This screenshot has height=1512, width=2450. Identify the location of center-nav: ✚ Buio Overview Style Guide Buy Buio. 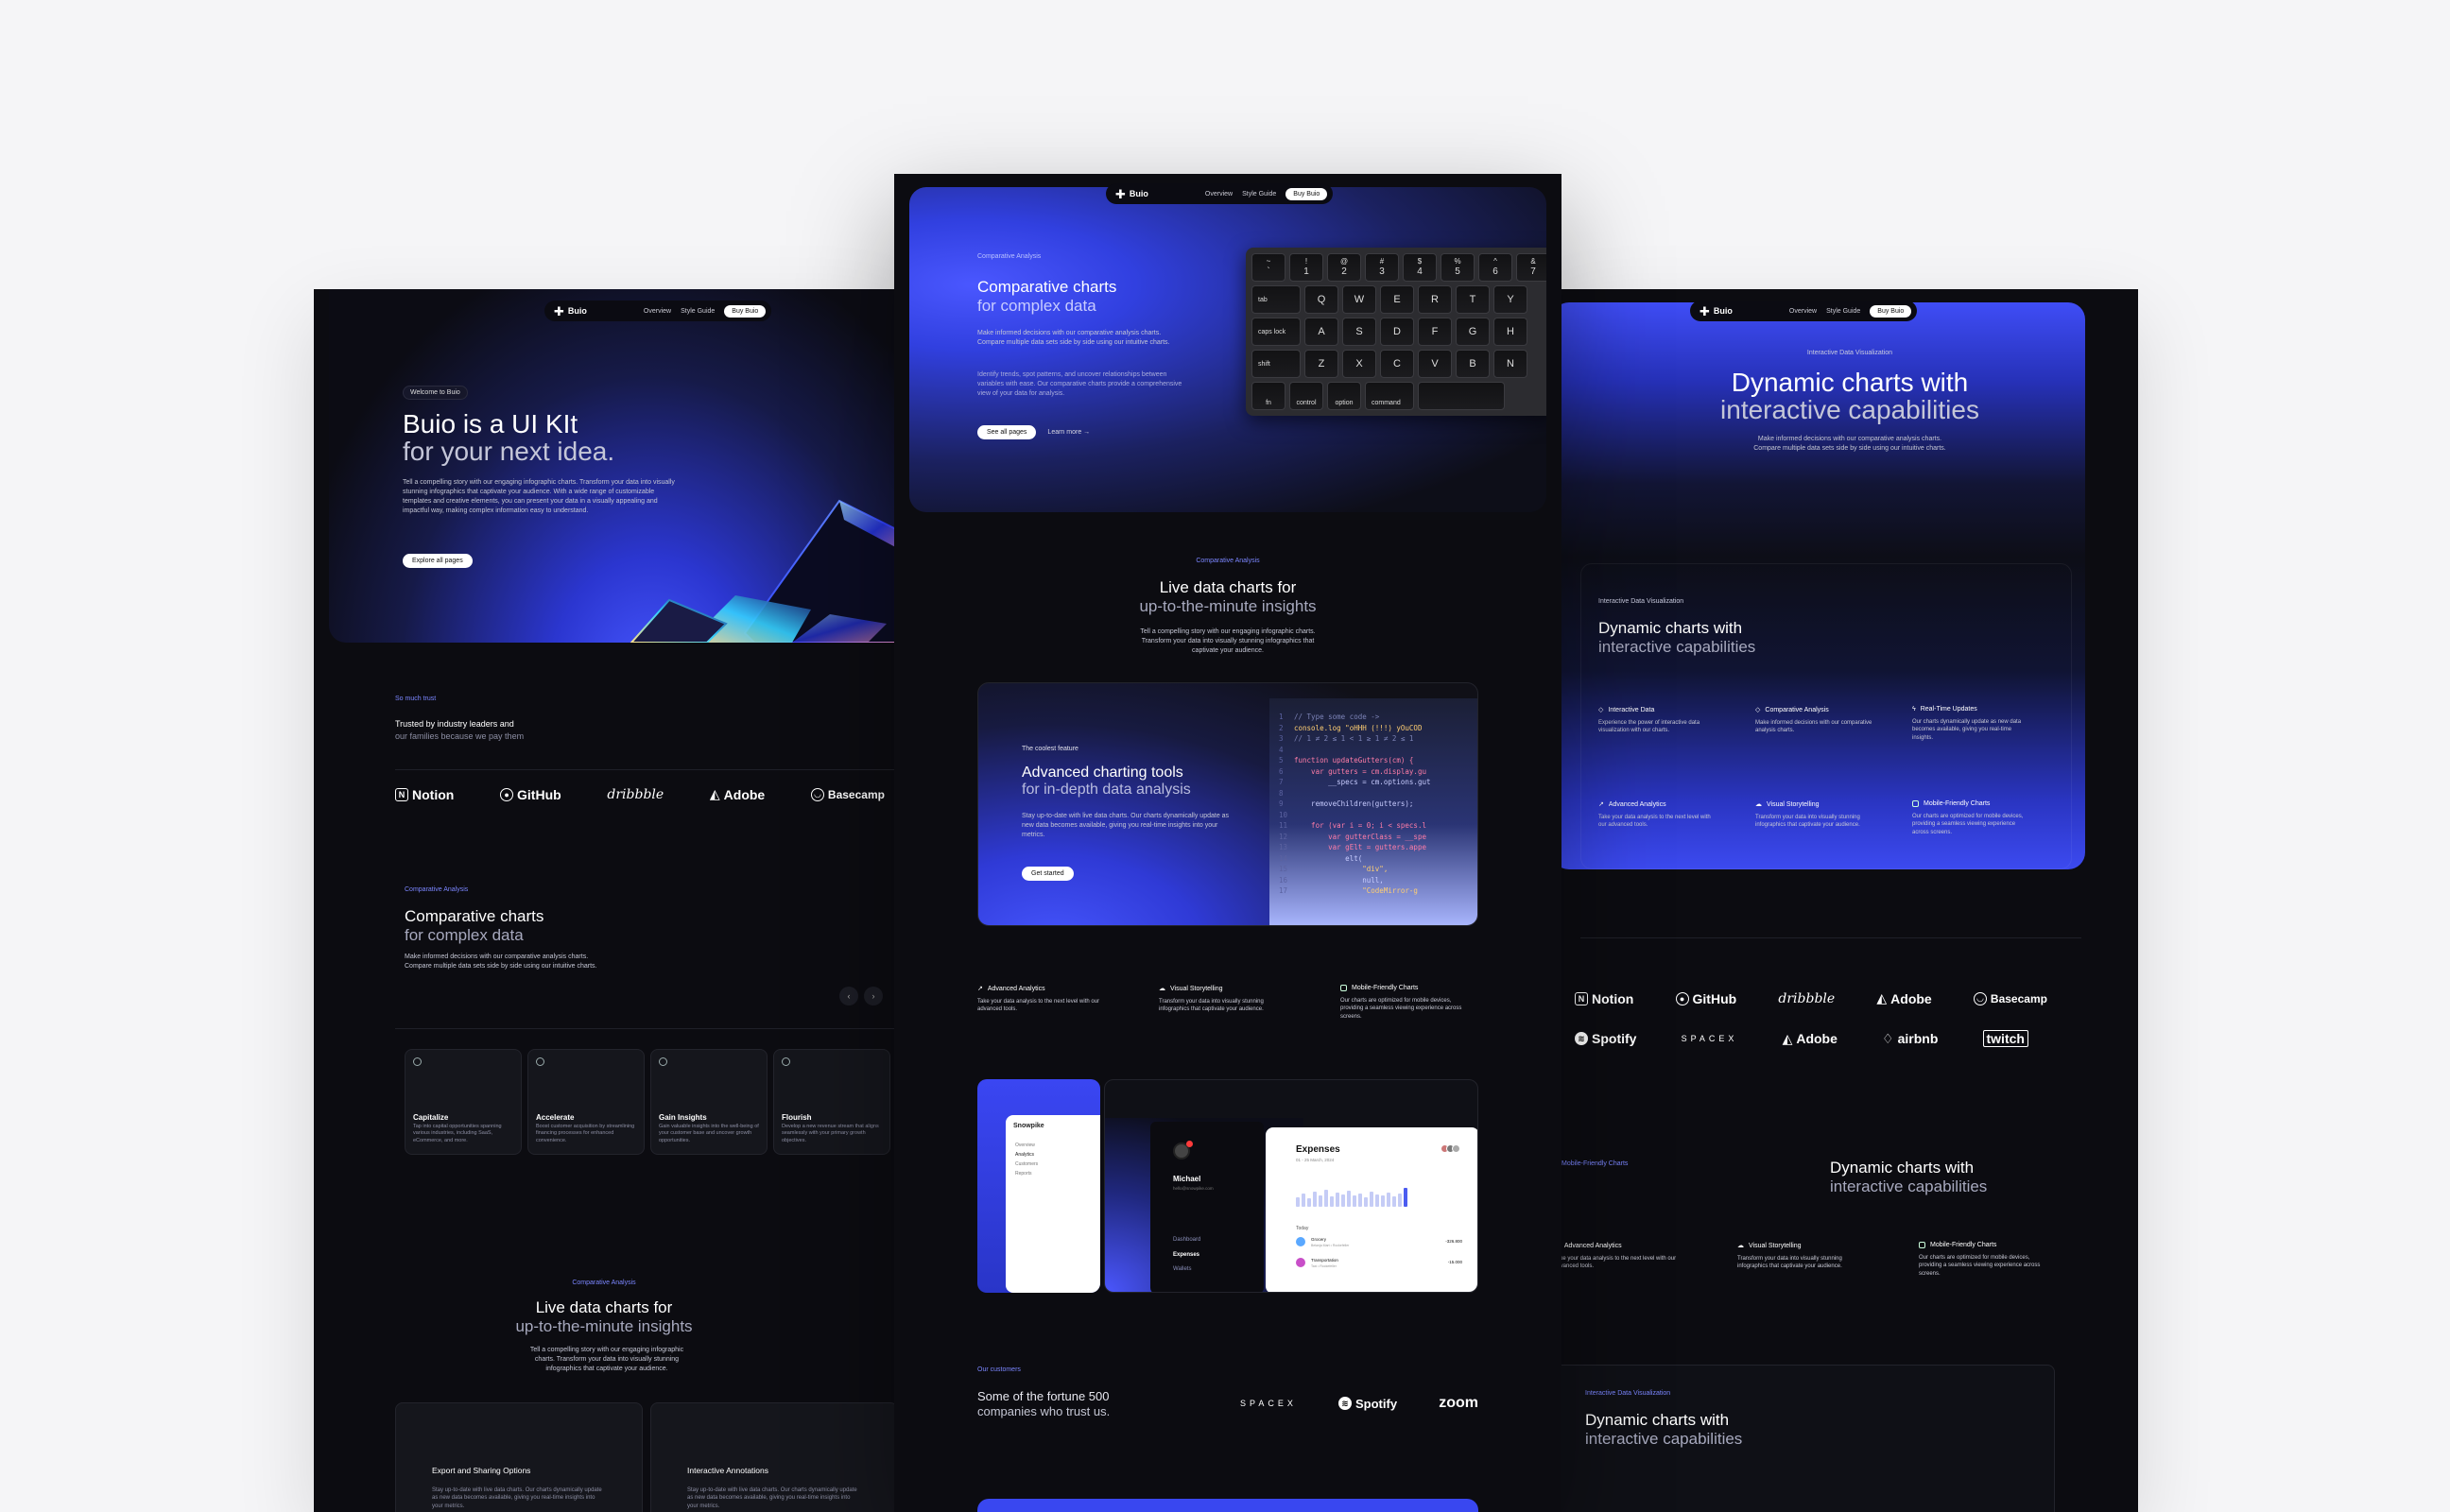
(1220, 193).